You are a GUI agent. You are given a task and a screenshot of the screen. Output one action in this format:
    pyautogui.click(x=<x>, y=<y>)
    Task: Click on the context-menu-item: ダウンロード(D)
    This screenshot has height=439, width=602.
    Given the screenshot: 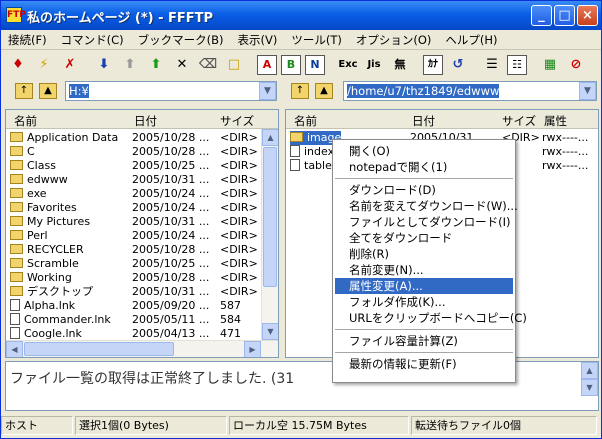 What is the action you would take?
    pyautogui.click(x=424, y=190)
    